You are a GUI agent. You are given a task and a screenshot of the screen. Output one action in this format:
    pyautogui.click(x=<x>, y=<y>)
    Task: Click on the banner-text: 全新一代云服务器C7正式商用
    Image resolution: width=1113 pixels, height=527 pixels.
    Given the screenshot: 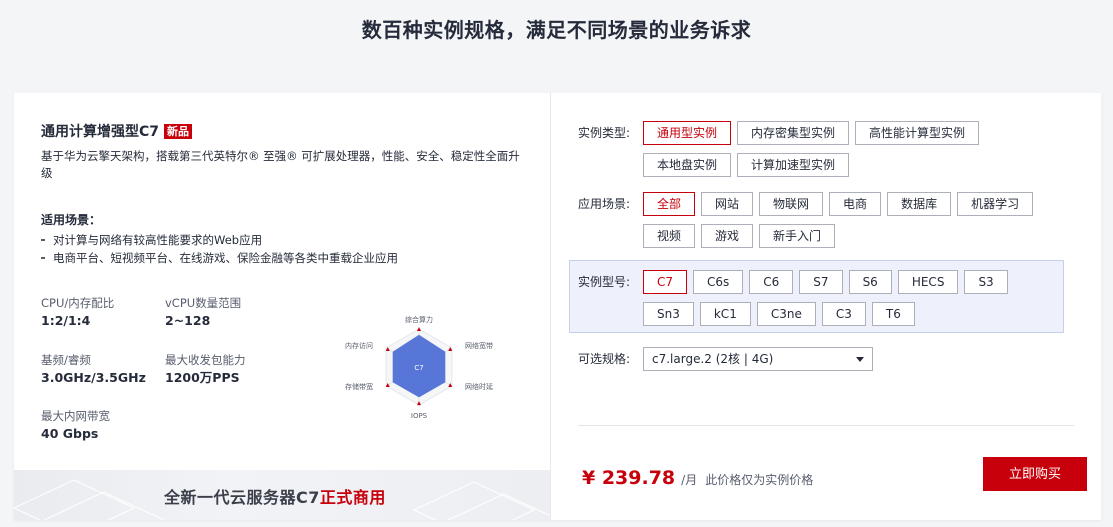 What is the action you would take?
    pyautogui.click(x=275, y=497)
    